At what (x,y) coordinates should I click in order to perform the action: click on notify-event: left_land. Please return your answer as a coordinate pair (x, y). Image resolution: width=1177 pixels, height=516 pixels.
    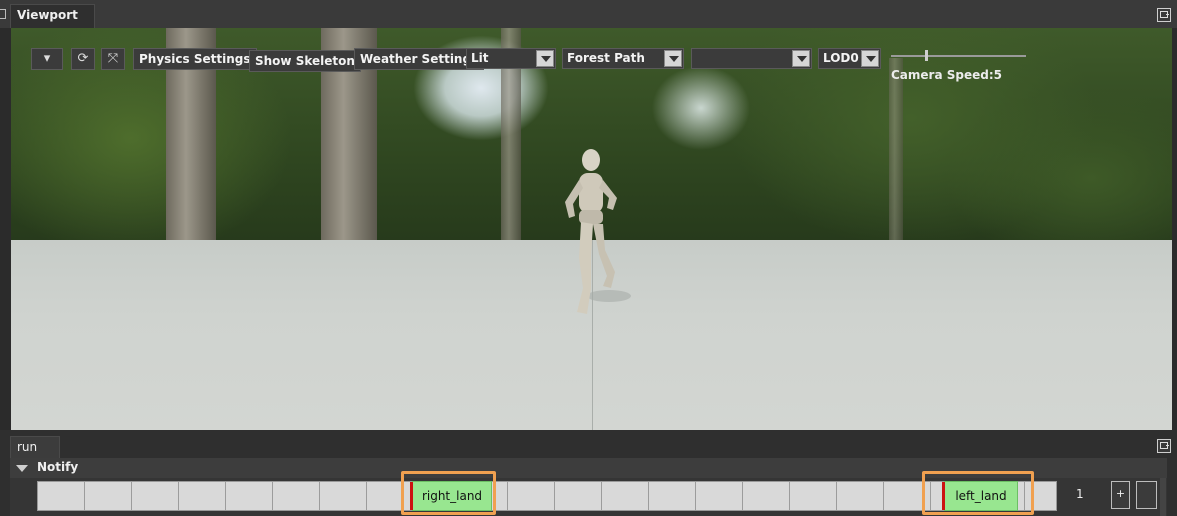
    Looking at the image, I should click on (980, 496).